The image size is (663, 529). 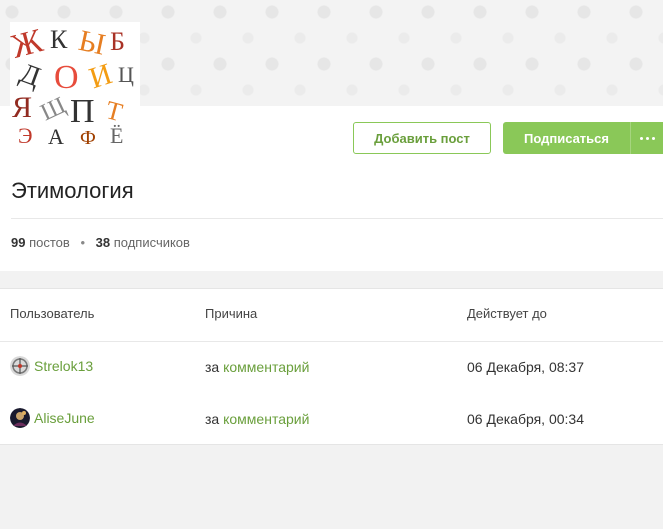 What do you see at coordinates (59, 39) in the screenshot?
I see `svg-text: К` at bounding box center [59, 39].